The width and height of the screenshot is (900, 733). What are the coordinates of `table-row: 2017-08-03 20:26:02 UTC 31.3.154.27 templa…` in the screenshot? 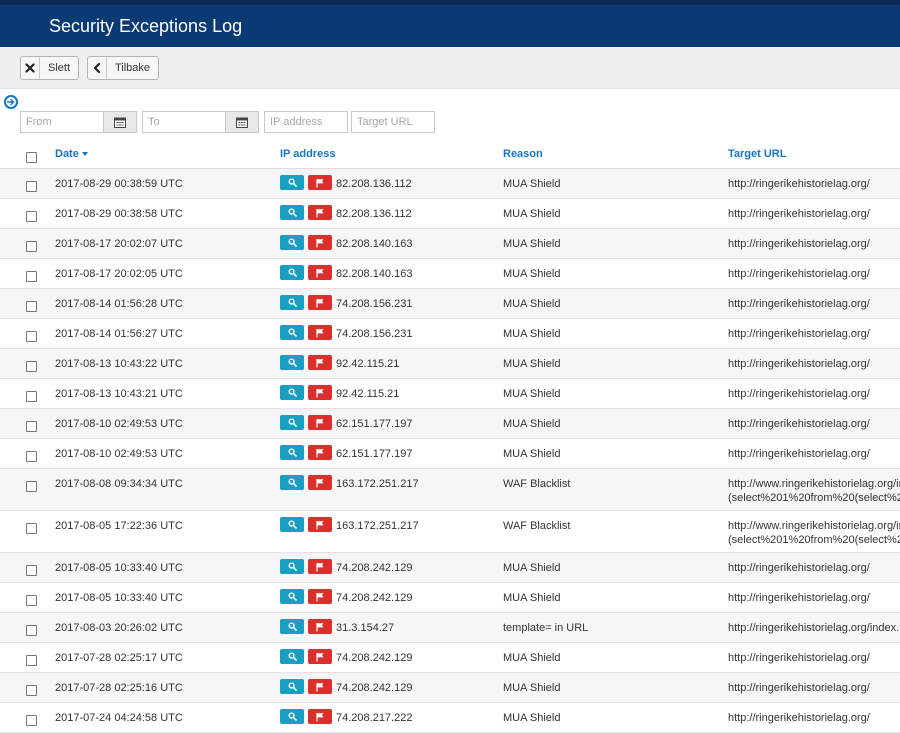 It's located at (450, 628).